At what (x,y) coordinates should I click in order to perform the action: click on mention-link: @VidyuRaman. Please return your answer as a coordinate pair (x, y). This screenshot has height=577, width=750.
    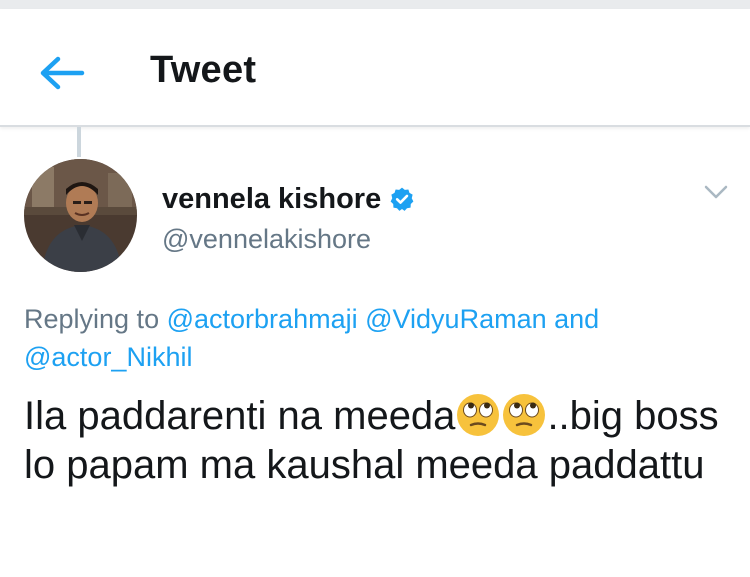
    Looking at the image, I should click on (456, 319).